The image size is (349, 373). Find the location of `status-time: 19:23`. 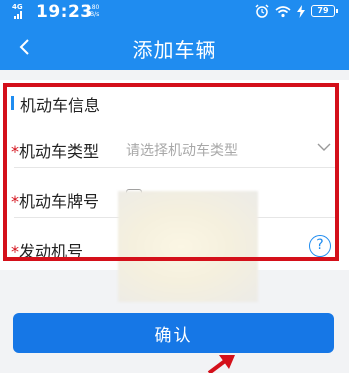

status-time: 19:23 is located at coordinates (64, 12).